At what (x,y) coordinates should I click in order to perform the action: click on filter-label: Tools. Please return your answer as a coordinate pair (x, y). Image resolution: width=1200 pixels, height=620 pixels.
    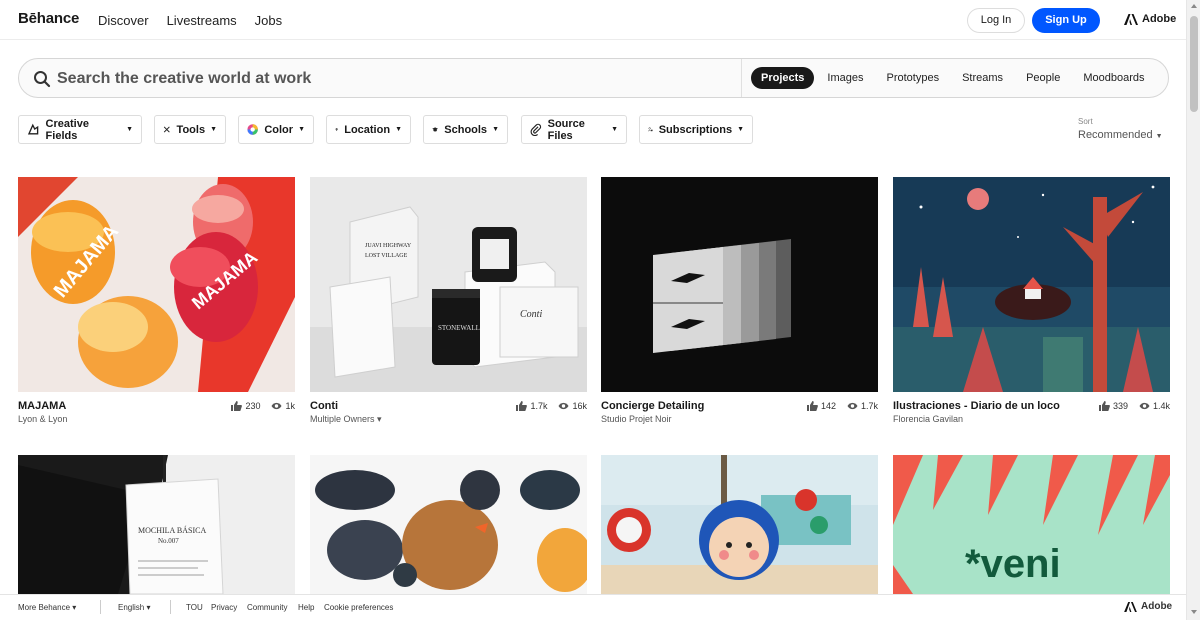
    Looking at the image, I should click on (191, 129).